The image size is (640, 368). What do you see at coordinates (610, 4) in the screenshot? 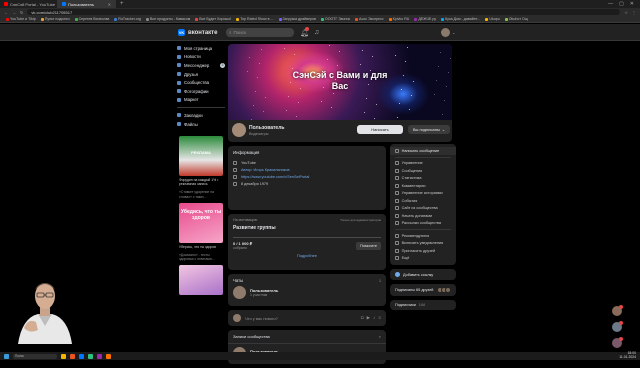
I see `minimize-icon: —` at bounding box center [610, 4].